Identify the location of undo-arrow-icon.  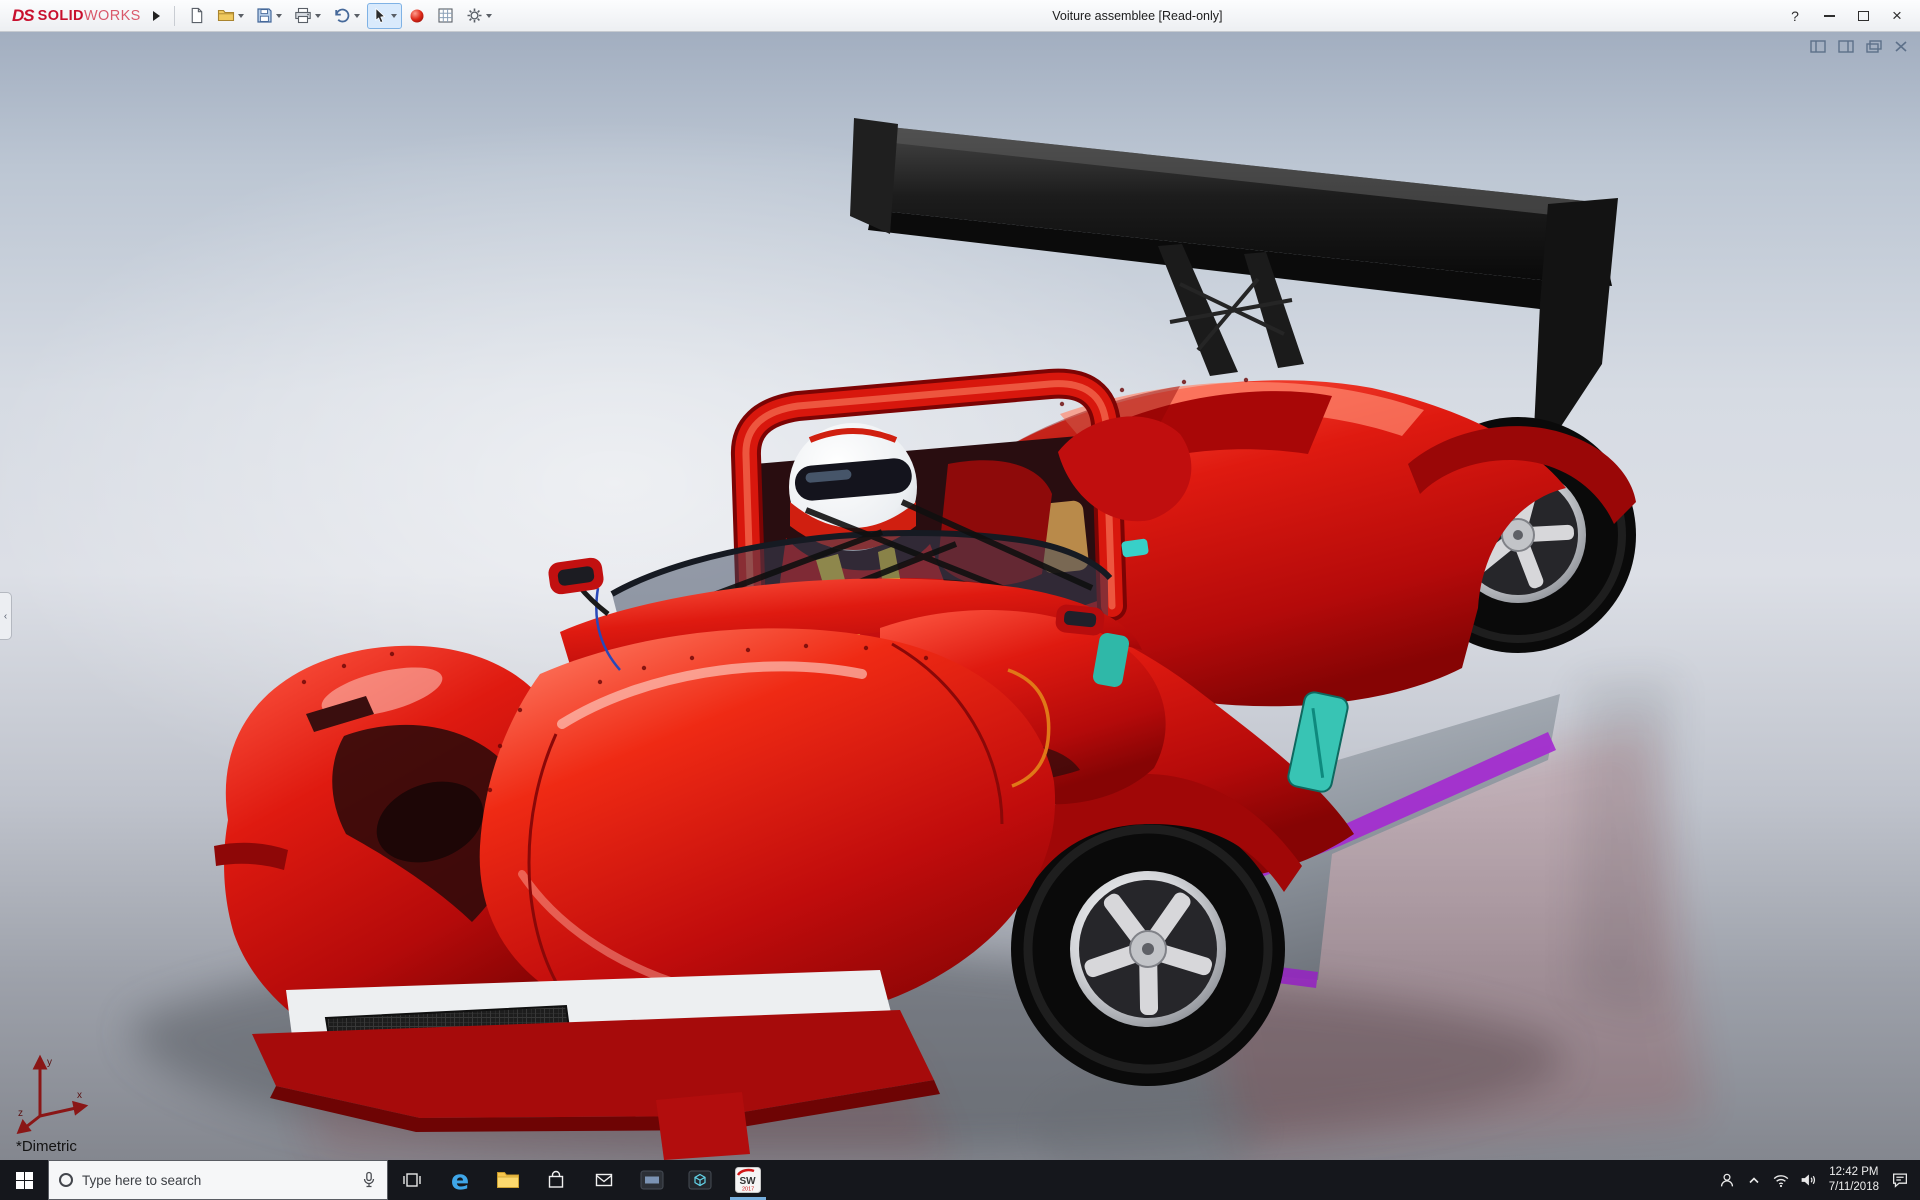
(342, 15).